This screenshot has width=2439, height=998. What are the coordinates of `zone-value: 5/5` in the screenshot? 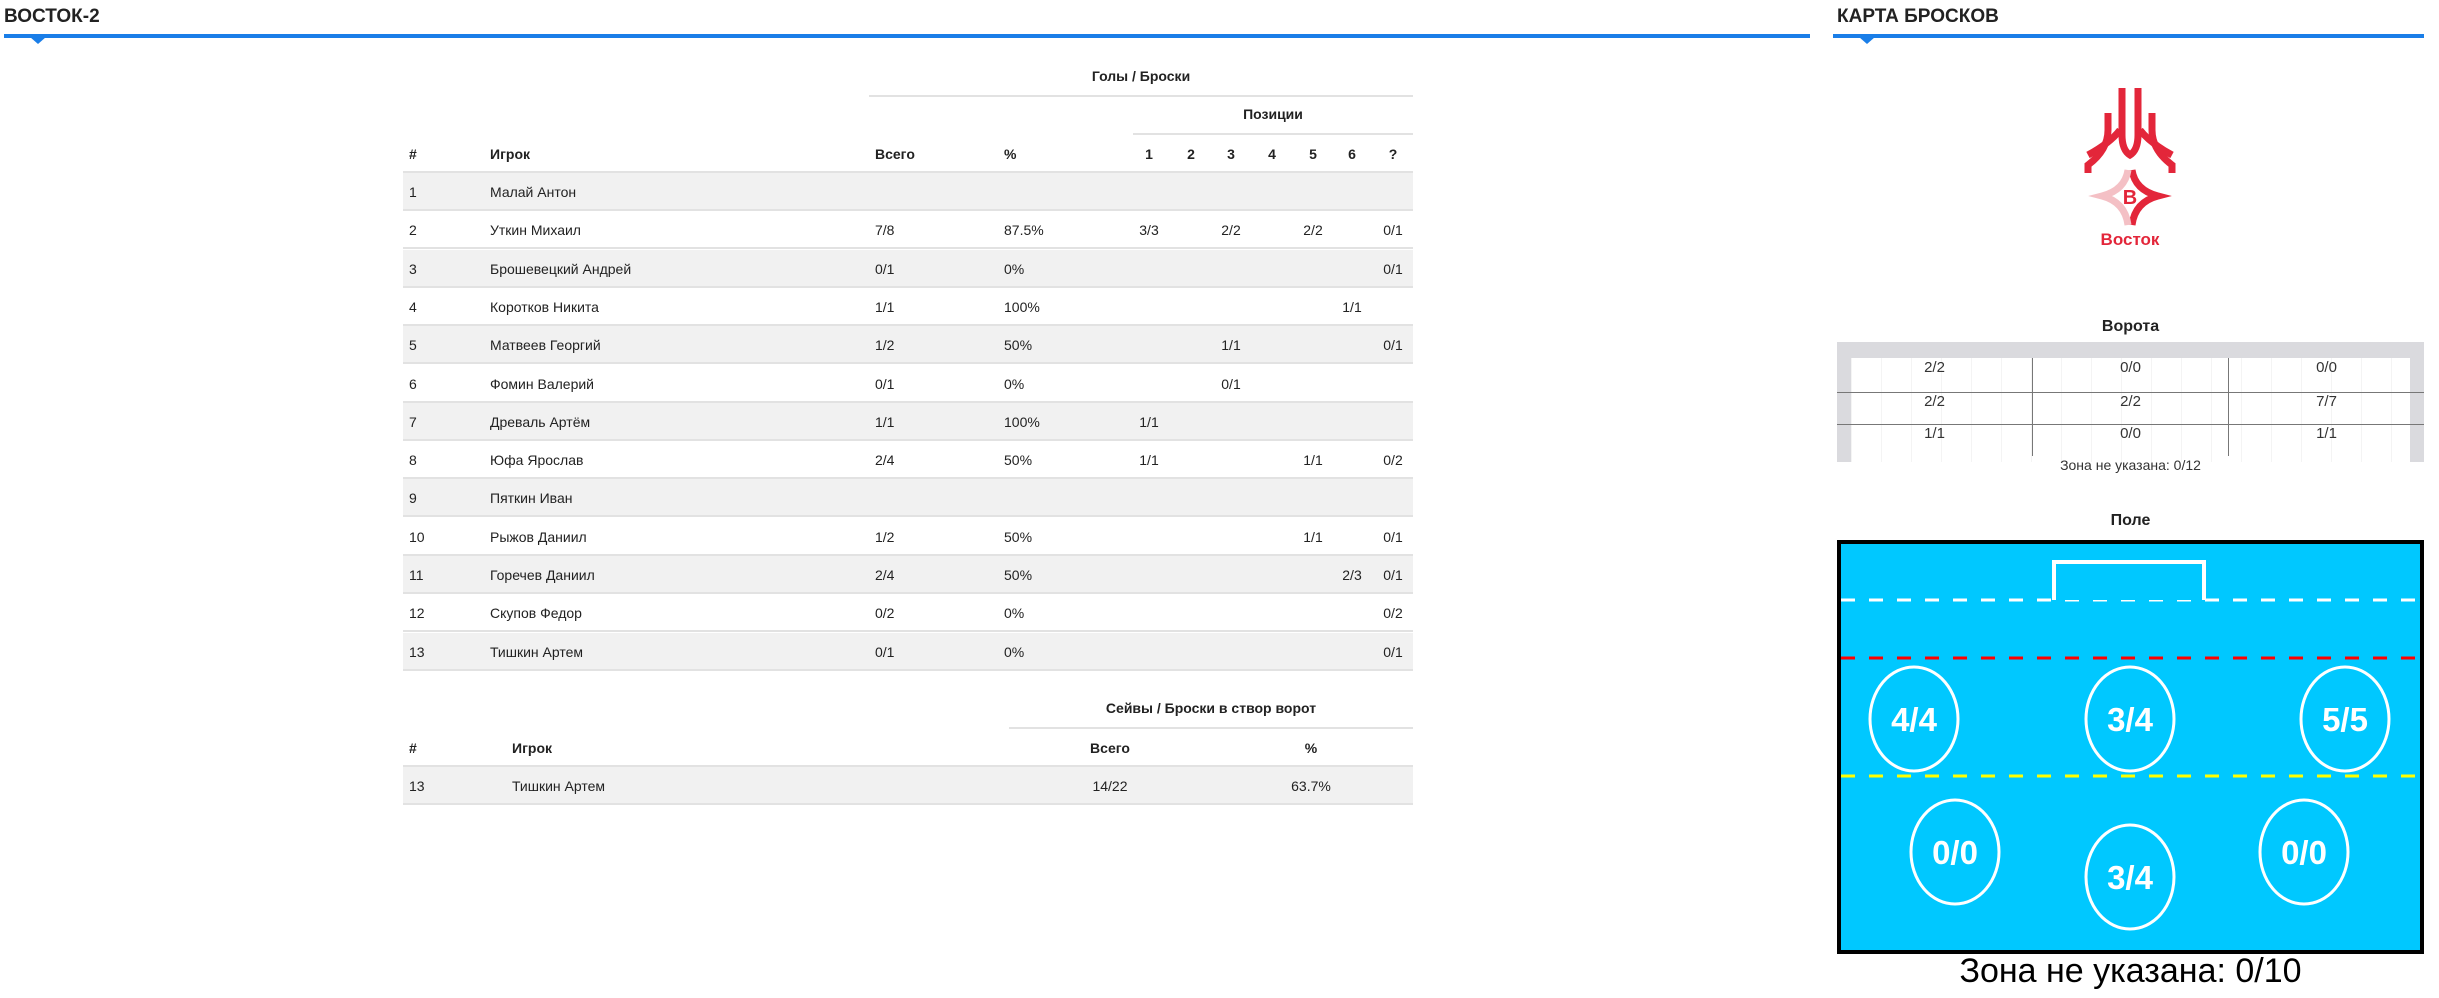 It's located at (2345, 719).